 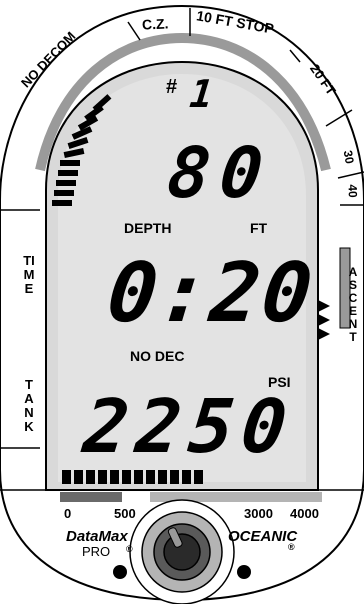 What do you see at coordinates (120, 572) in the screenshot?
I see `left-screw-icon` at bounding box center [120, 572].